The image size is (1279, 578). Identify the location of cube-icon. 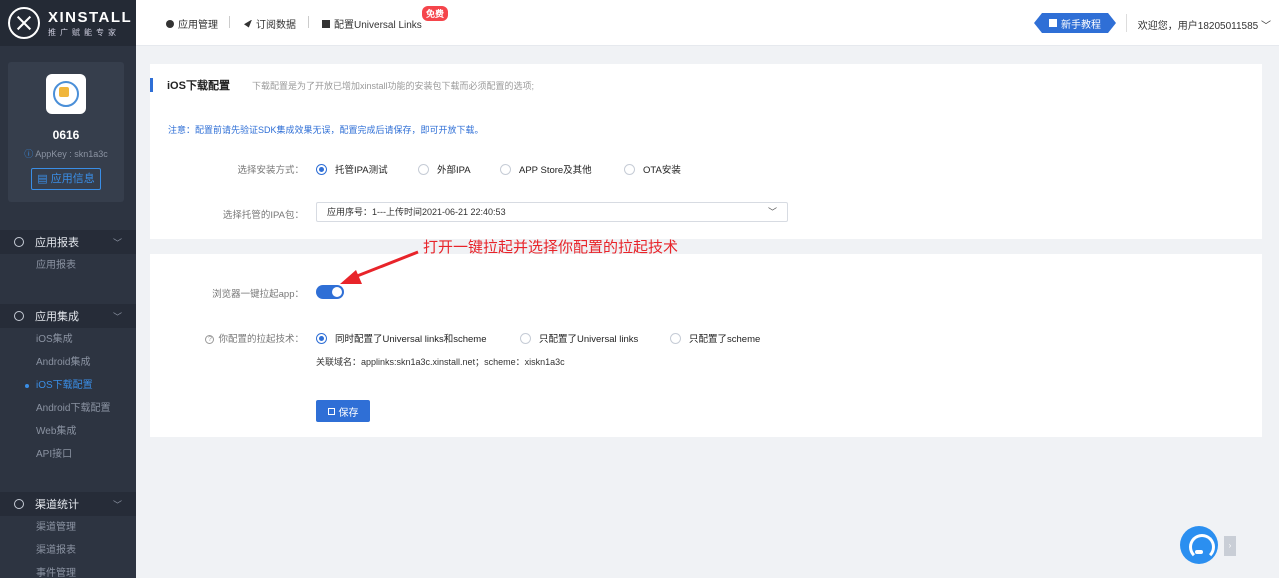
(19, 316).